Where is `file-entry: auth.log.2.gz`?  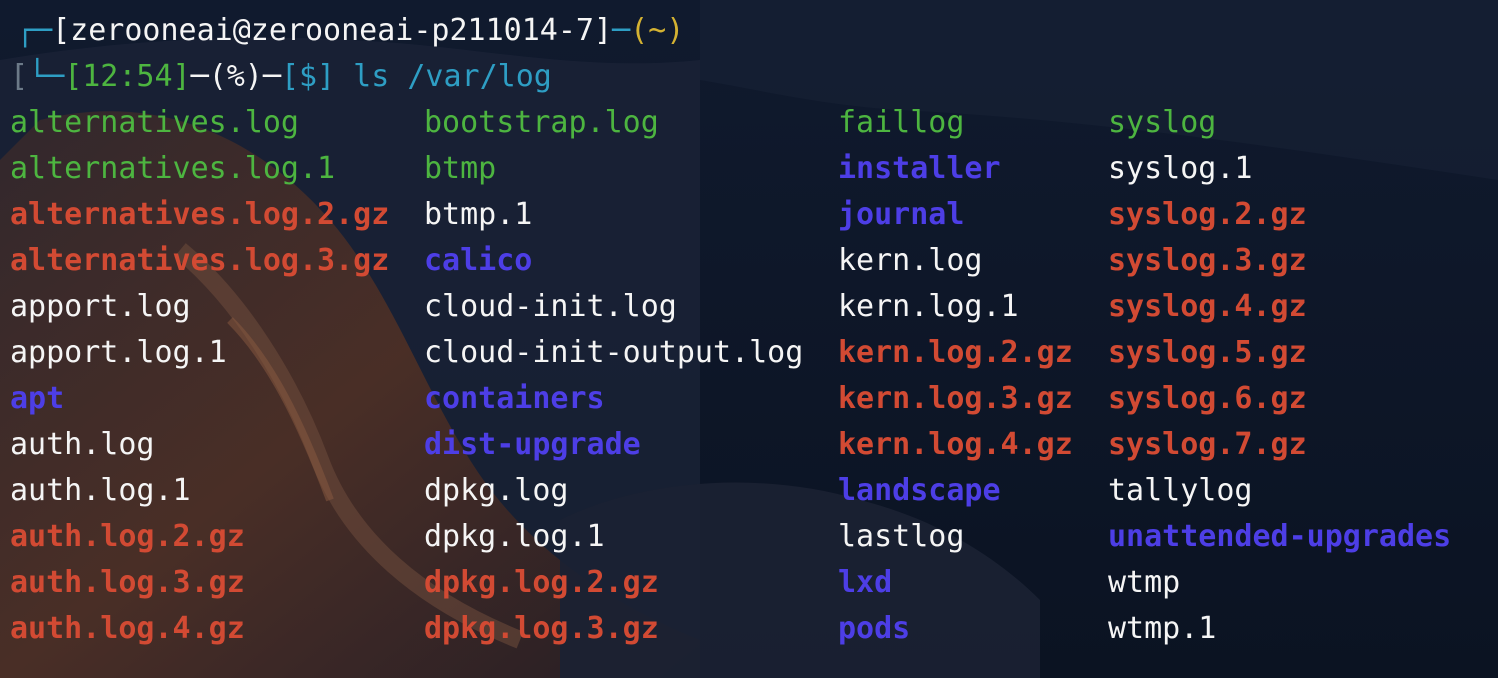 file-entry: auth.log.2.gz is located at coordinates (127, 536).